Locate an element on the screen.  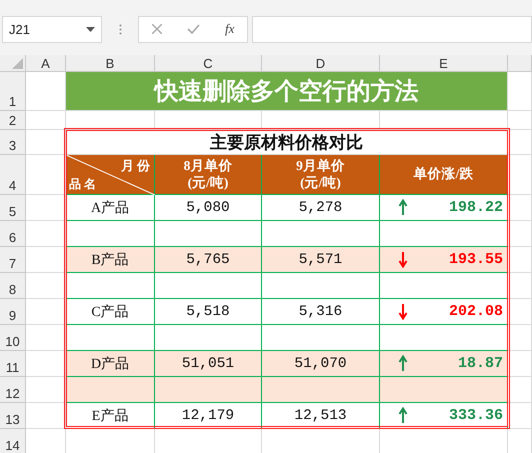
table-cell: A产品 is located at coordinates (110, 208).